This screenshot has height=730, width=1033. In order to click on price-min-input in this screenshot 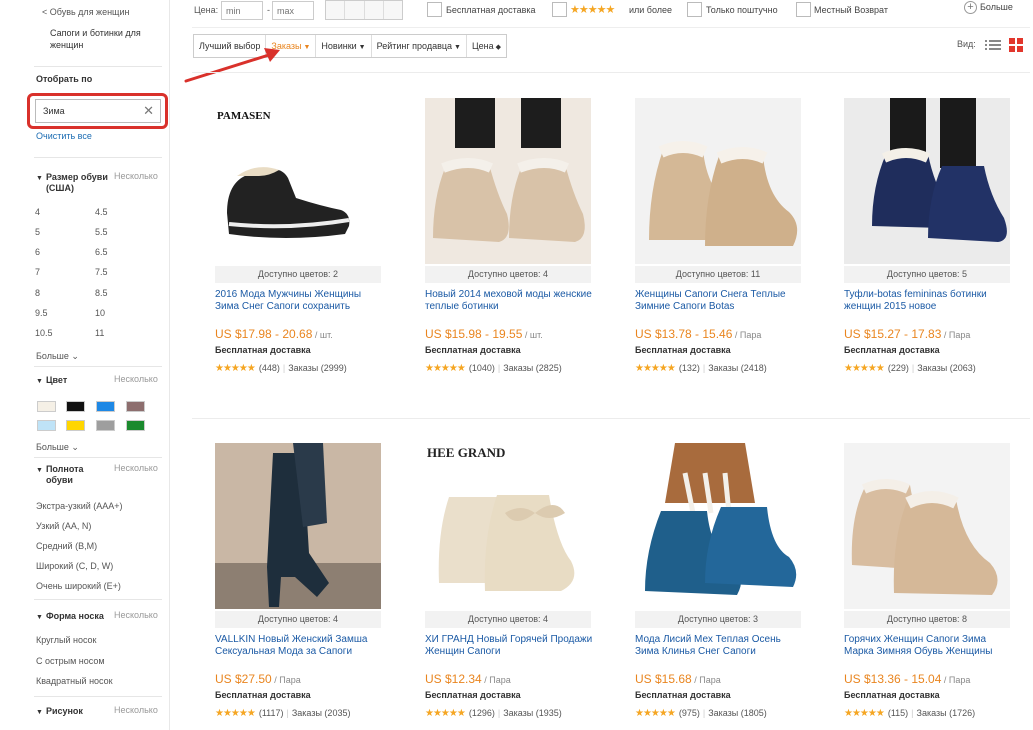, I will do `click(242, 10)`.